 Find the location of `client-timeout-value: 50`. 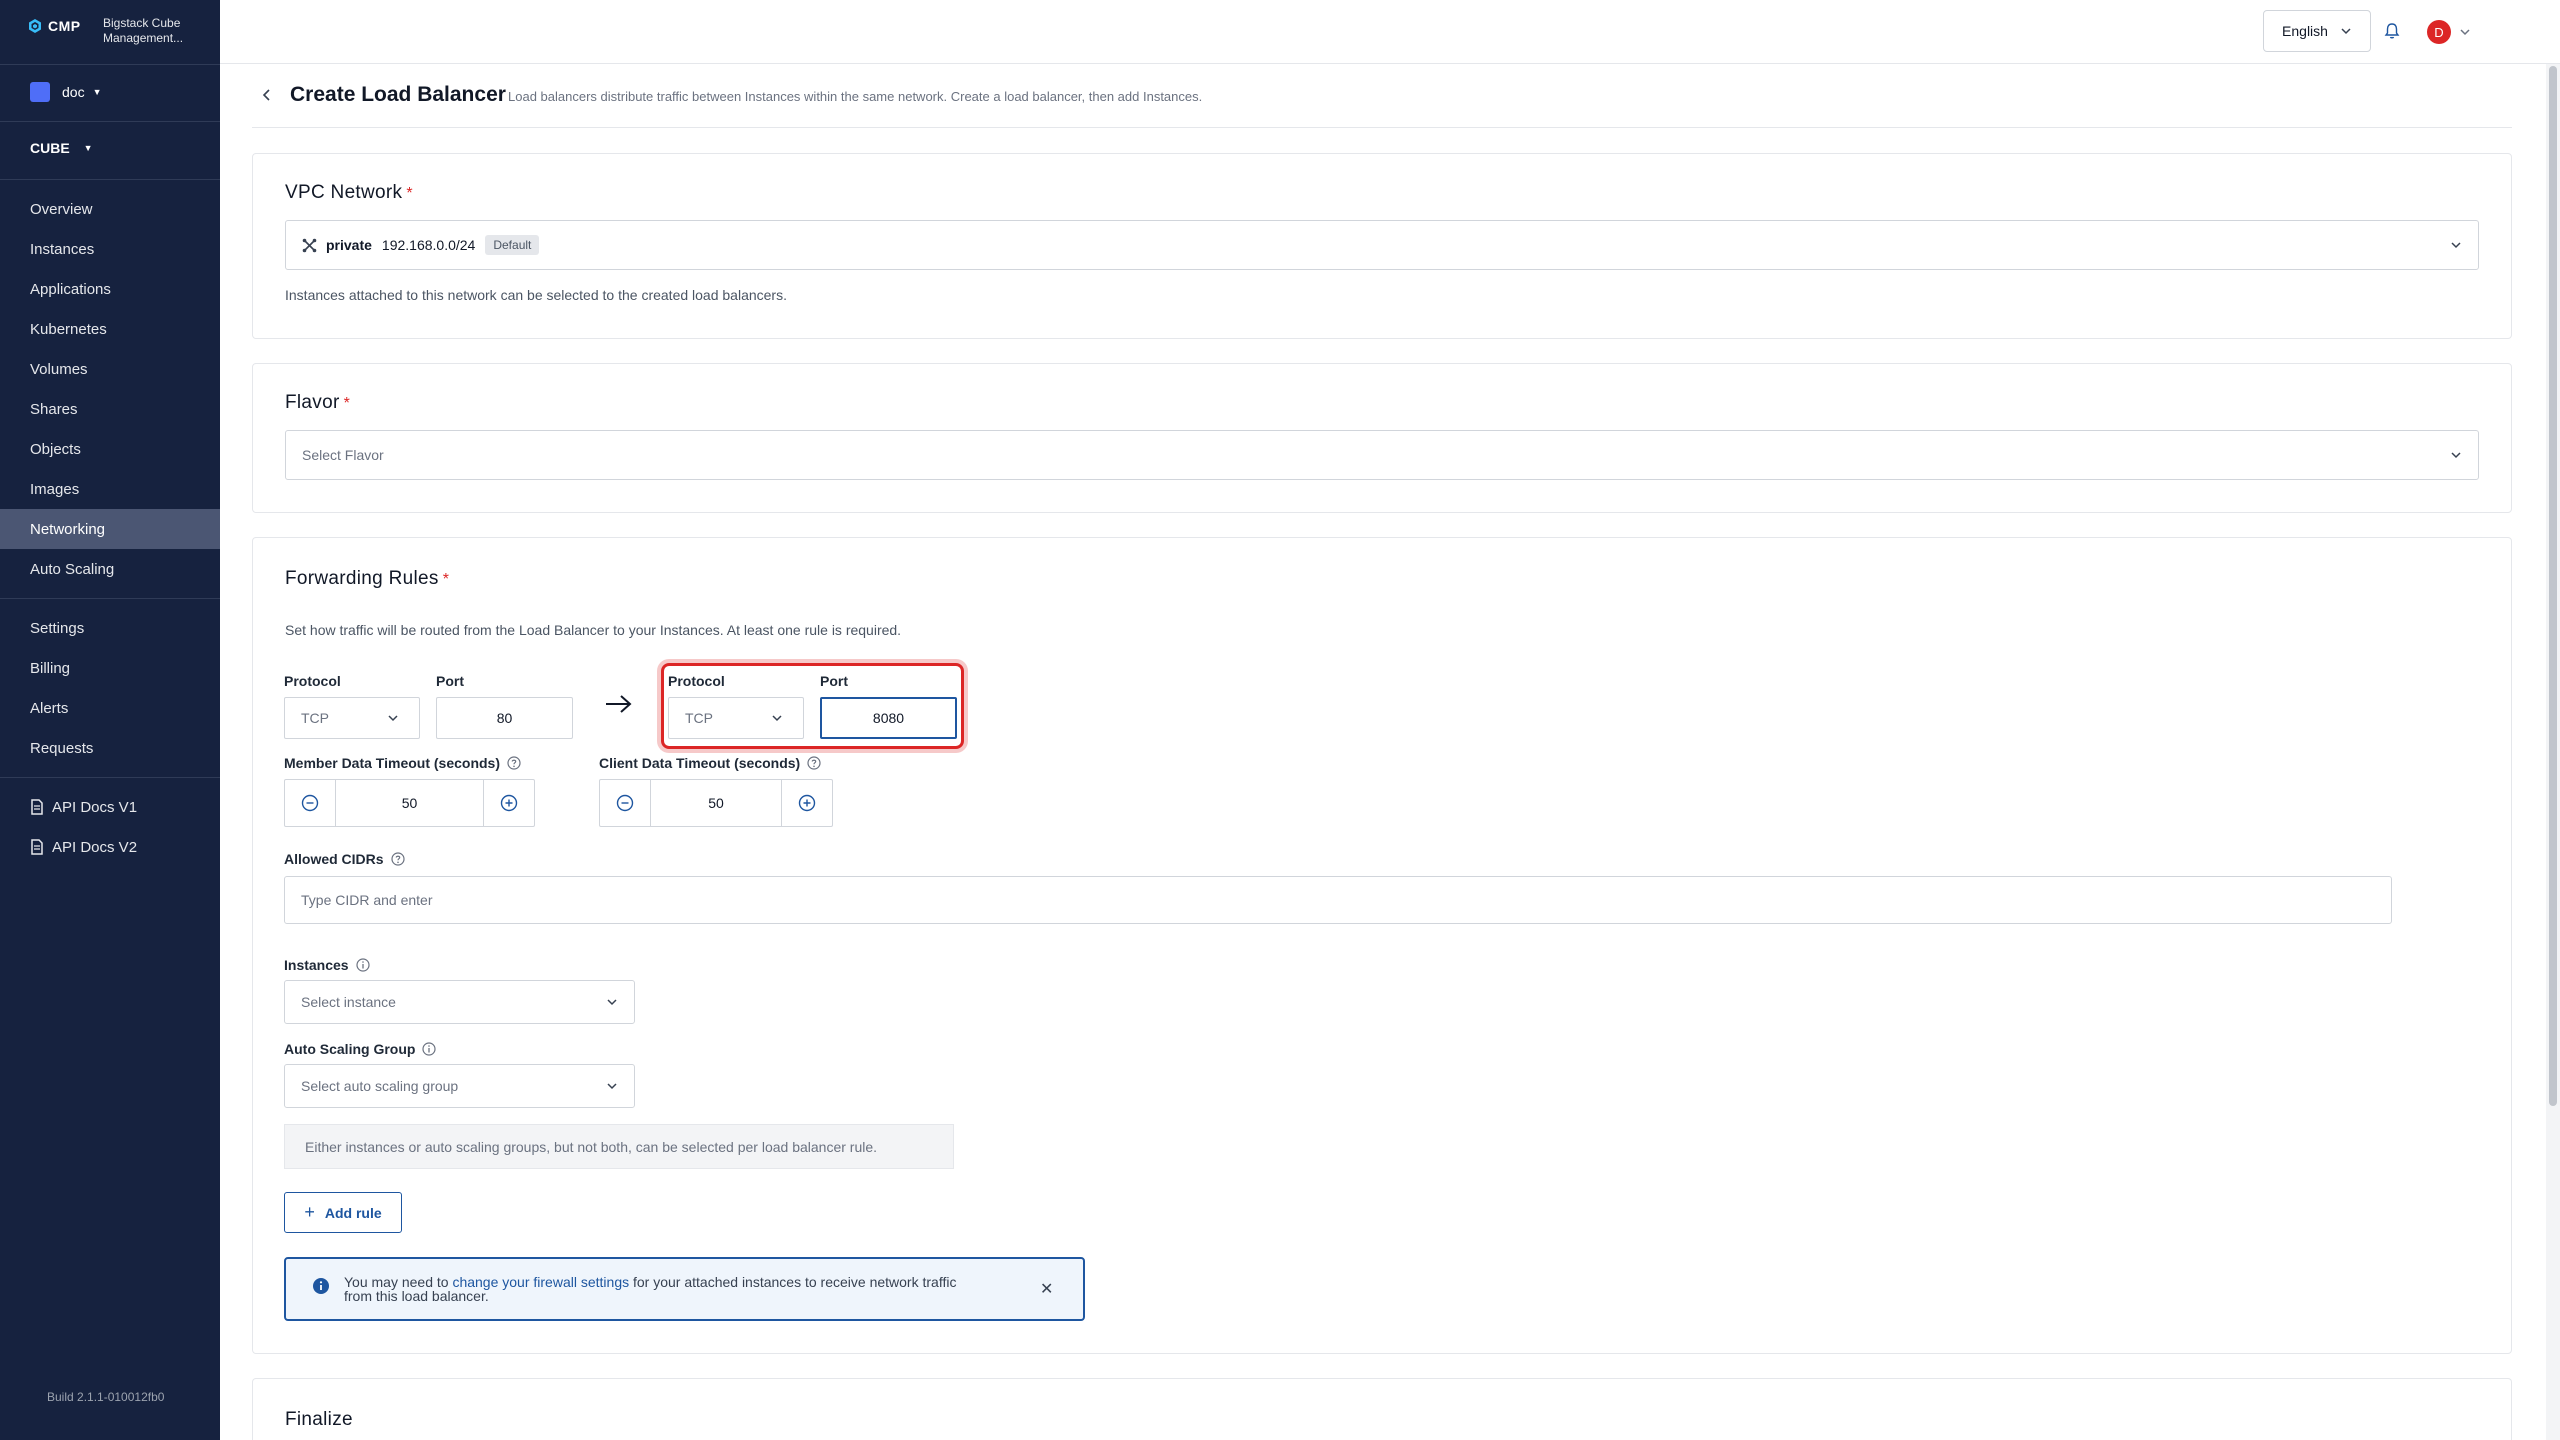

client-timeout-value: 50 is located at coordinates (716, 803).